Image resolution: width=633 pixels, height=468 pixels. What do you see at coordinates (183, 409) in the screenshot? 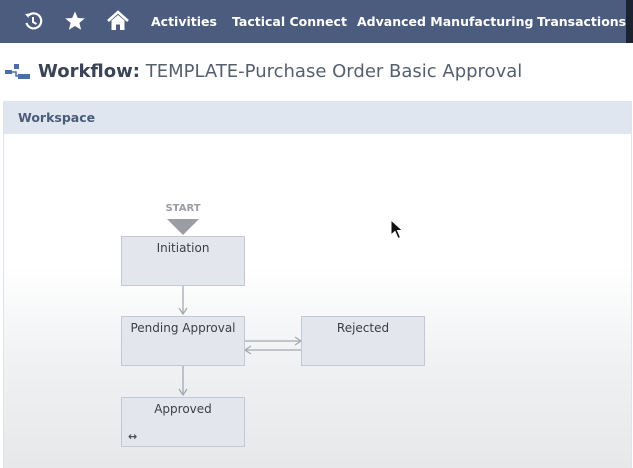
I see `state-approved-label: Approved` at bounding box center [183, 409].